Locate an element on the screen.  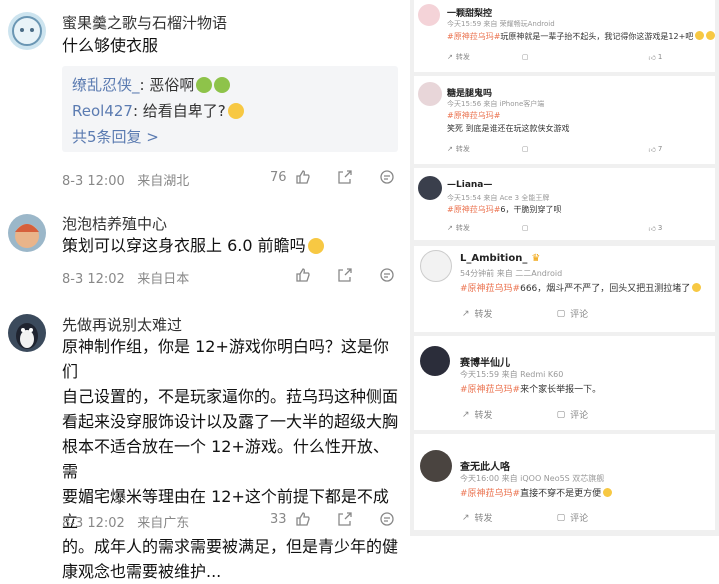
reply-text: 给看自卑了? is located at coordinates (184, 111).